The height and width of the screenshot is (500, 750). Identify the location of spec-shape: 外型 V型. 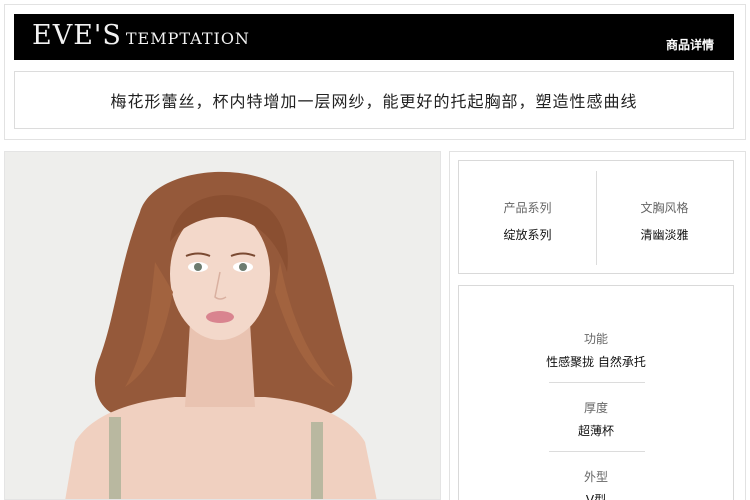
(596, 484).